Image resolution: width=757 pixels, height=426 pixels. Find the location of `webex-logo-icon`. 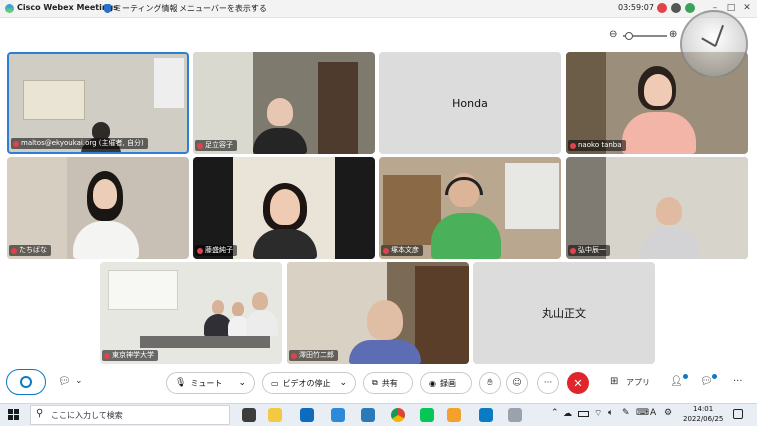

webex-logo-icon is located at coordinates (9, 8).